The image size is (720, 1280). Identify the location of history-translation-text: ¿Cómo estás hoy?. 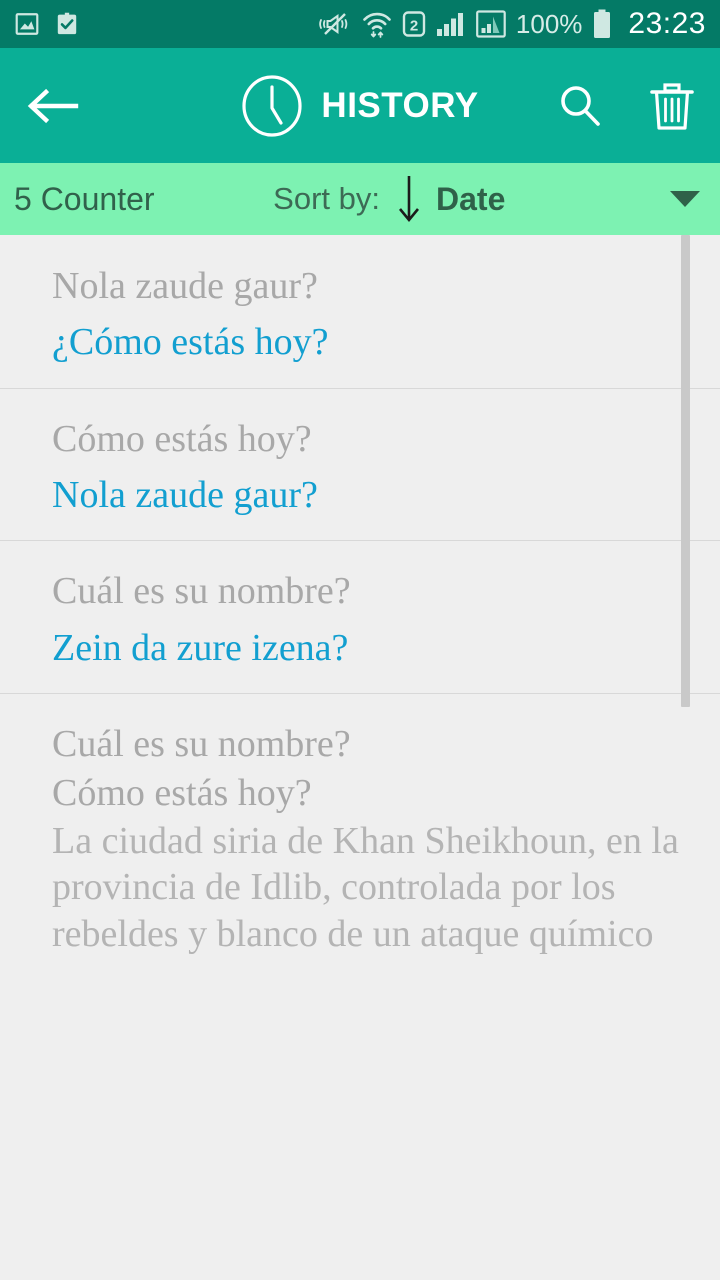
(190, 342).